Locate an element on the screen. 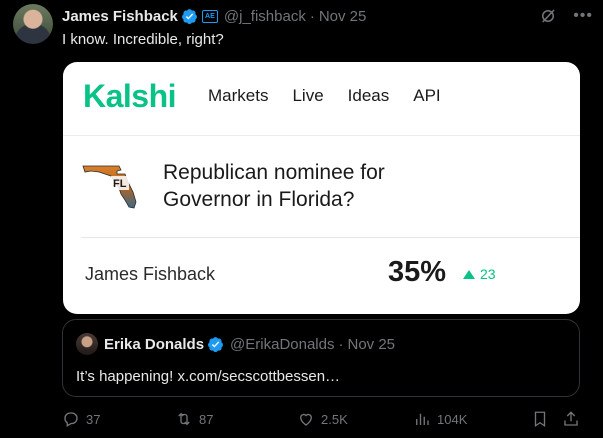 This screenshot has width=603, height=438. quoted-author-name: Erika Donalds is located at coordinates (154, 344).